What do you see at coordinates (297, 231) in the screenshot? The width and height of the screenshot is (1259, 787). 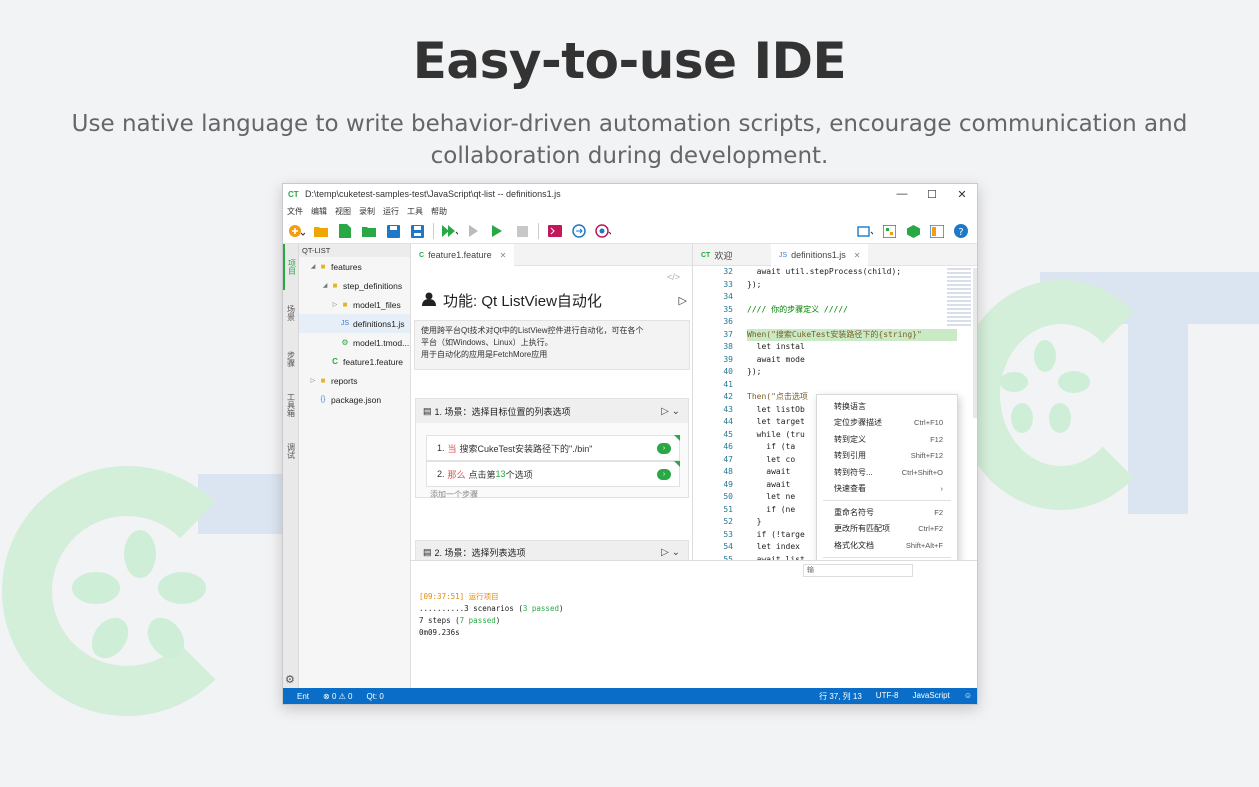 I see `new-project-icon` at bounding box center [297, 231].